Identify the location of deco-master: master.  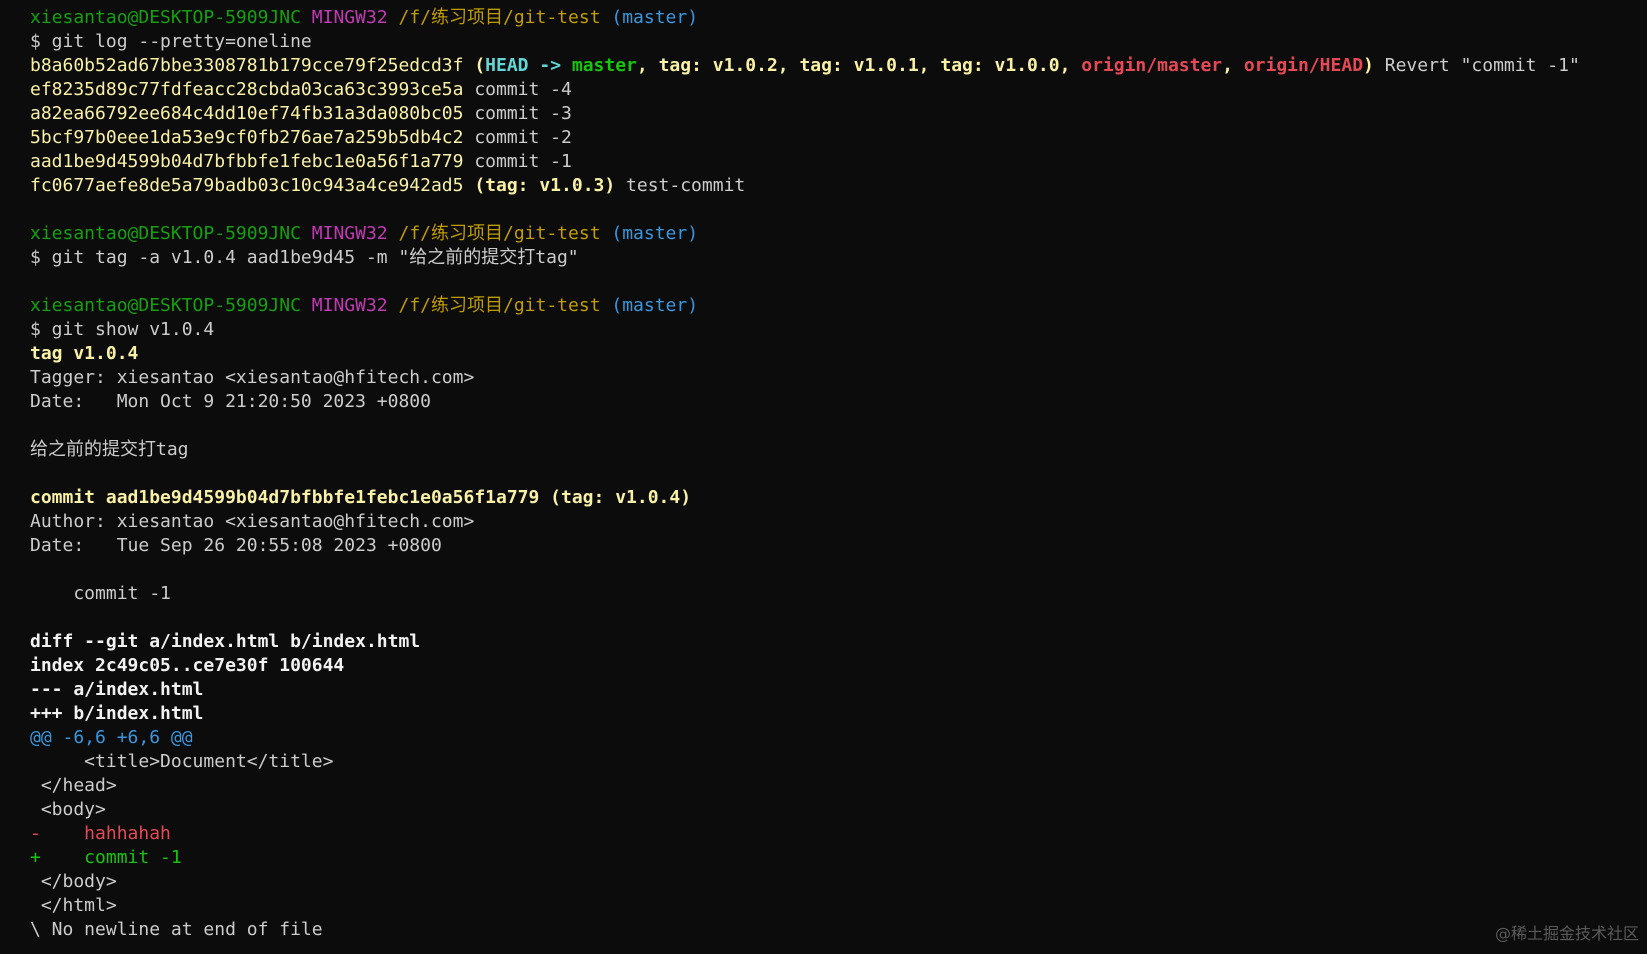
(604, 65).